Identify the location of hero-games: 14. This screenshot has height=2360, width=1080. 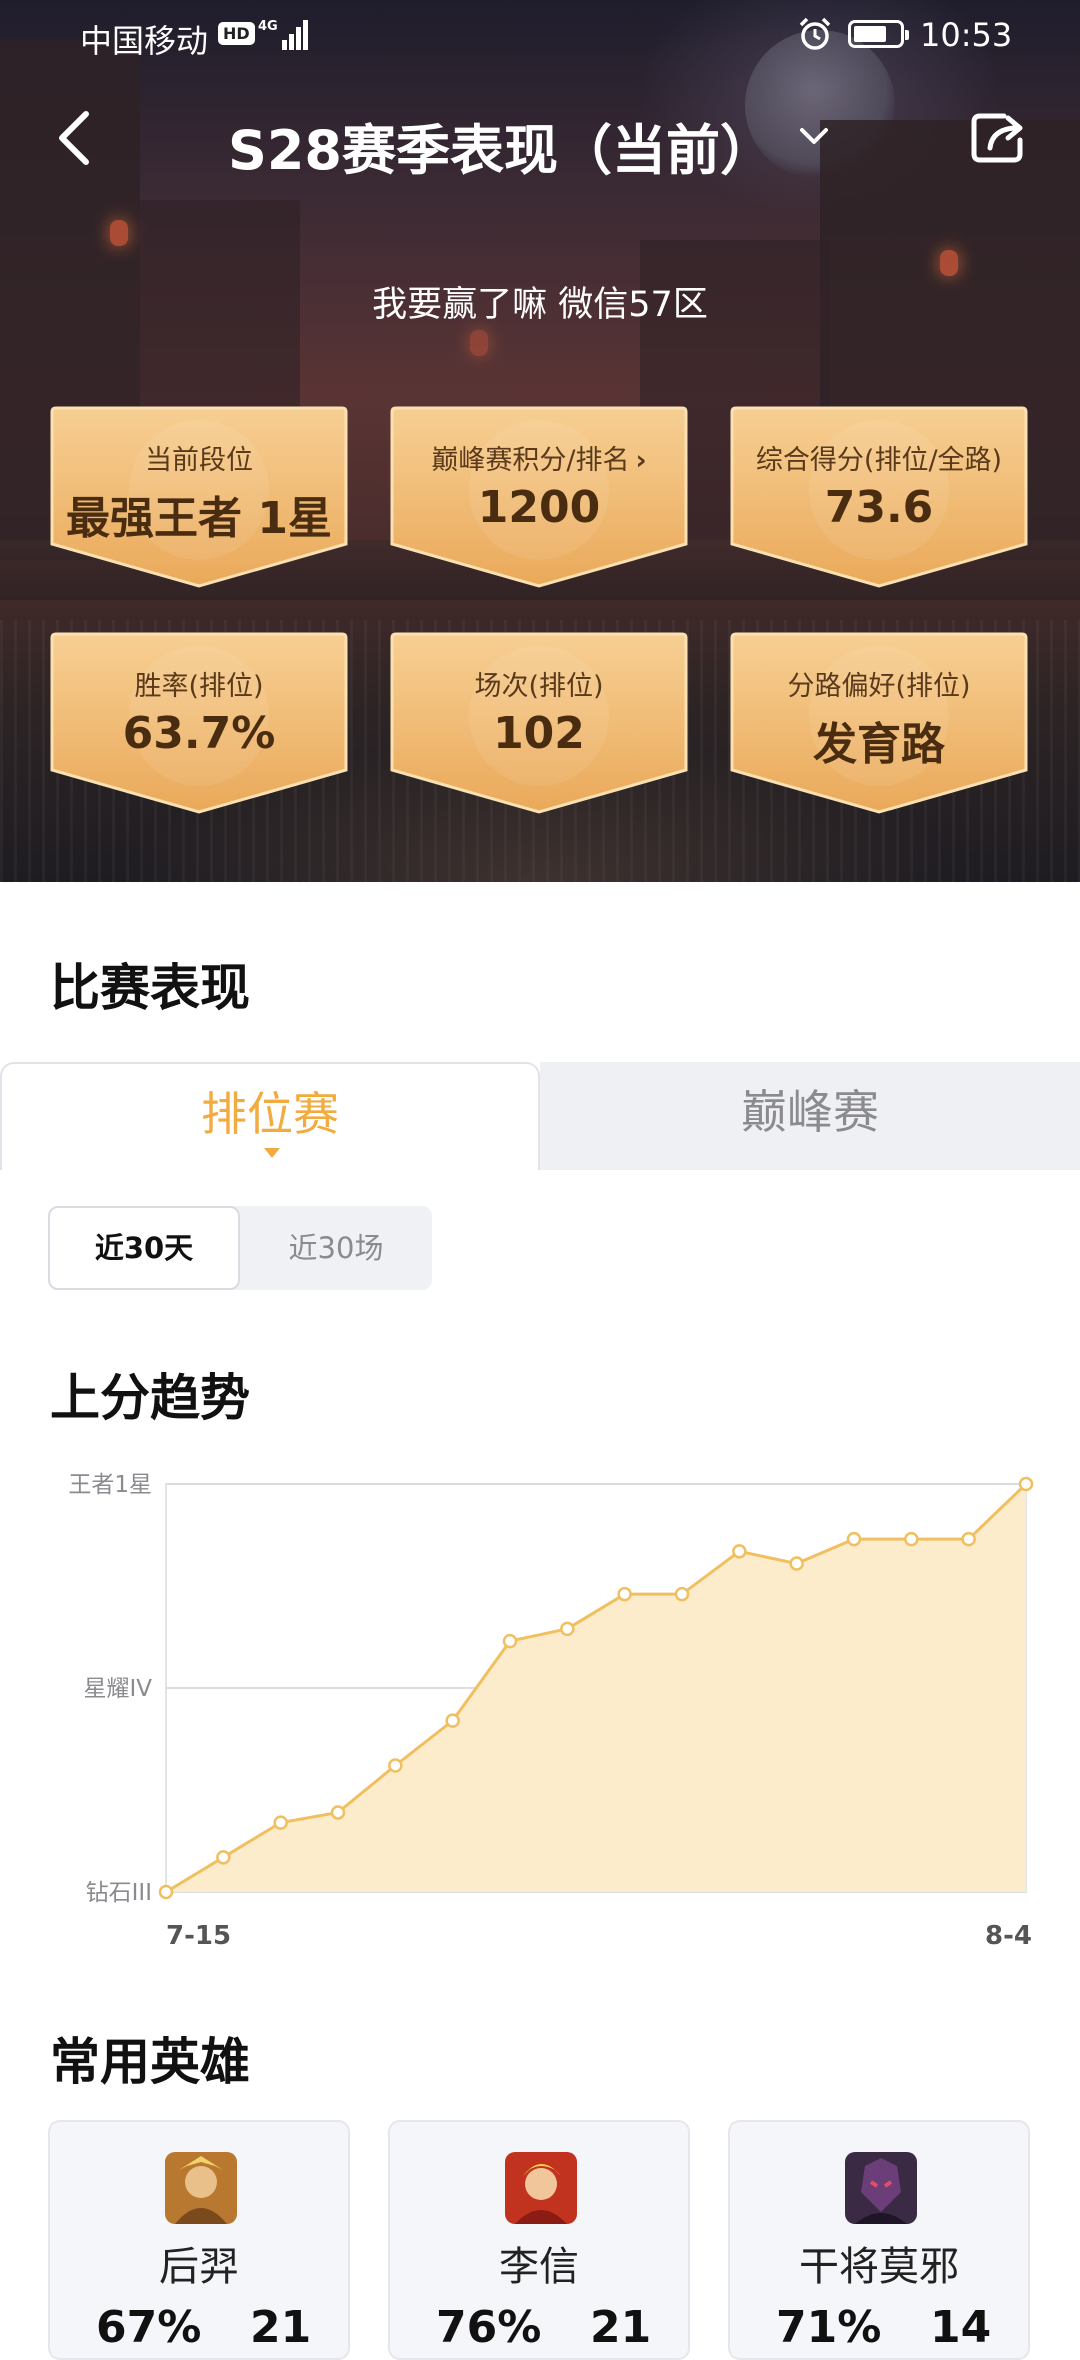
(961, 2327).